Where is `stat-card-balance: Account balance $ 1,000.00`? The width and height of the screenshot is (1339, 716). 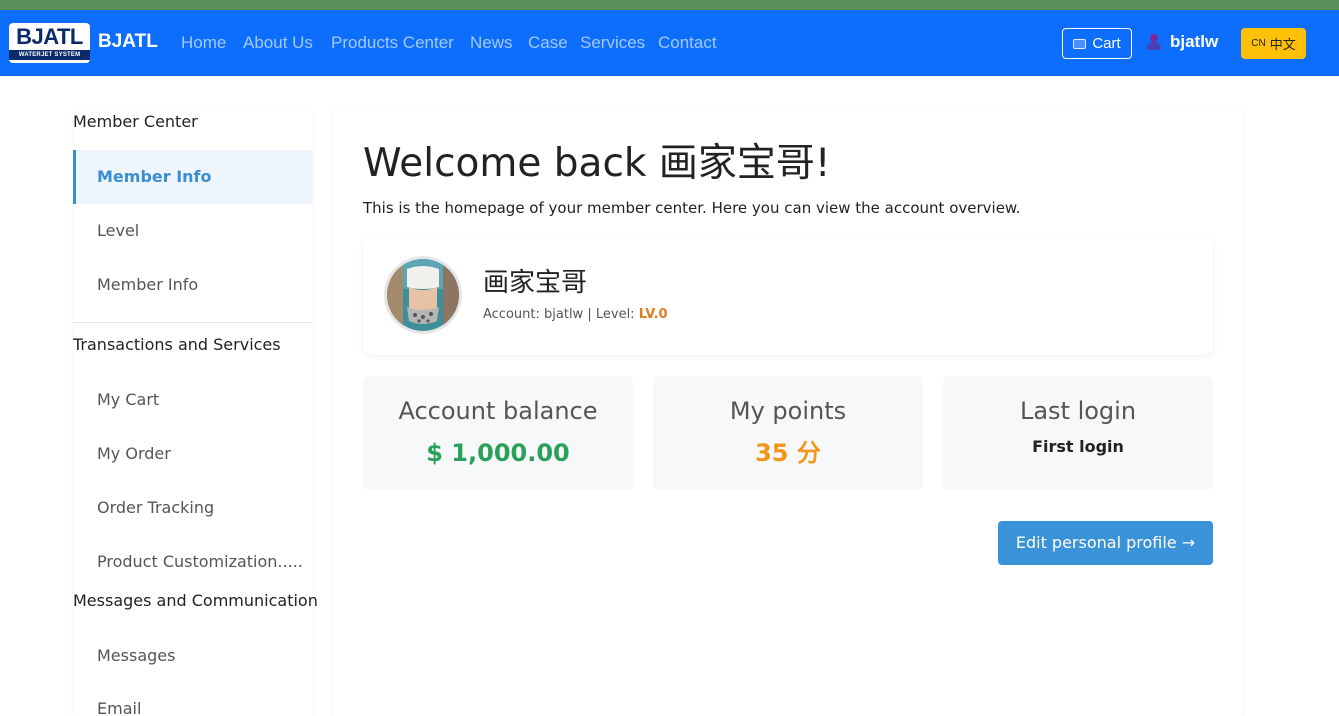 stat-card-balance: Account balance $ 1,000.00 is located at coordinates (498, 433).